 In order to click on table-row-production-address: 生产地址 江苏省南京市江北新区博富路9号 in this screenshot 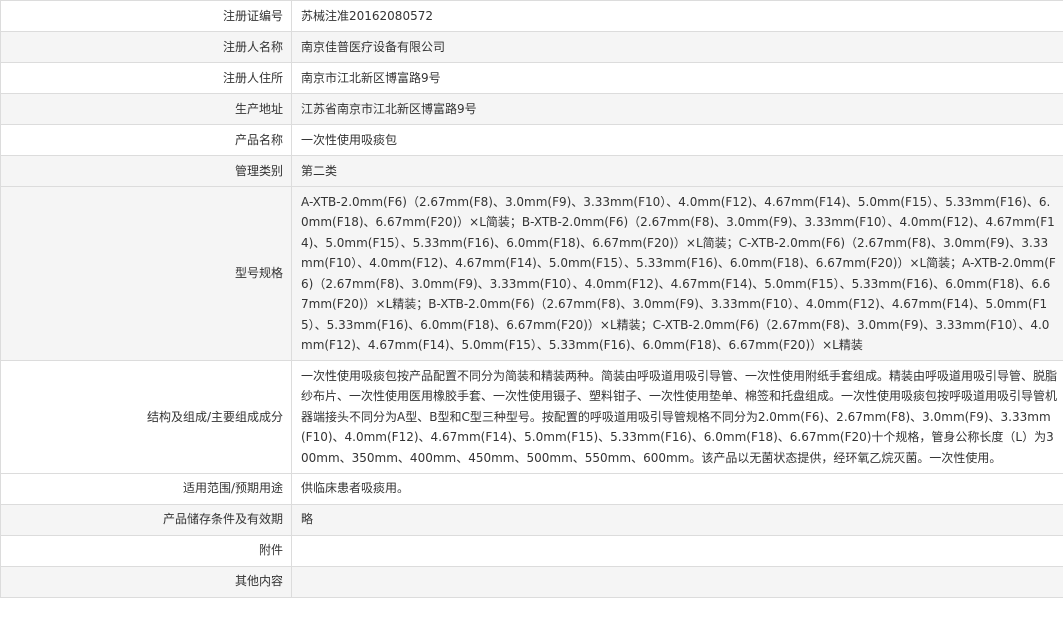, I will do `click(531, 109)`.